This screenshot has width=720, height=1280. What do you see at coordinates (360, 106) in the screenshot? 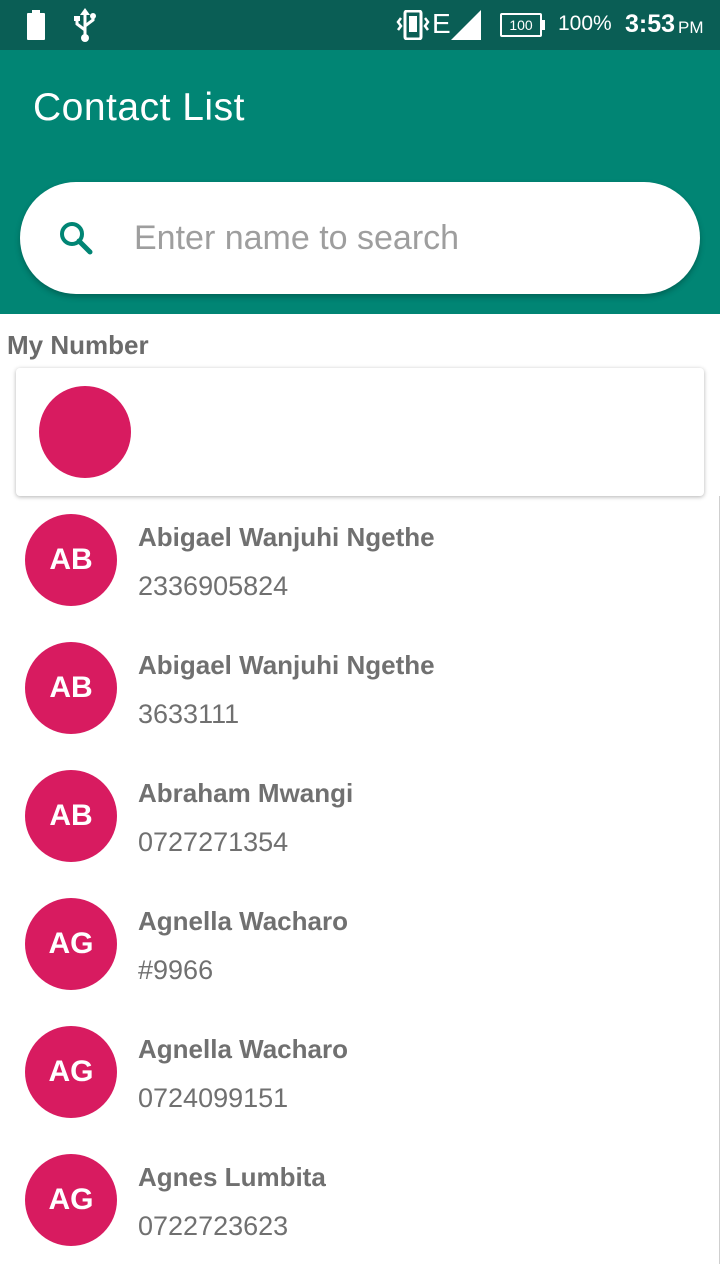
I see `app-bar: Contact List` at bounding box center [360, 106].